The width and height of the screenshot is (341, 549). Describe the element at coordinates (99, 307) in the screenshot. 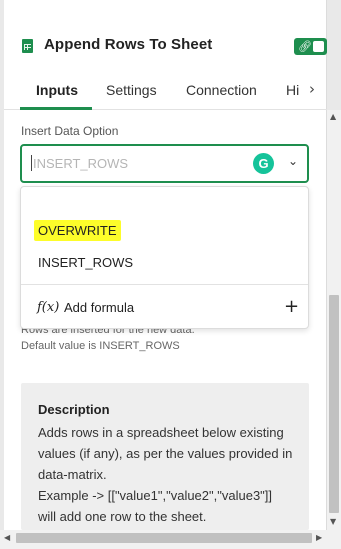

I see `add-formula-option: Add formula` at that location.